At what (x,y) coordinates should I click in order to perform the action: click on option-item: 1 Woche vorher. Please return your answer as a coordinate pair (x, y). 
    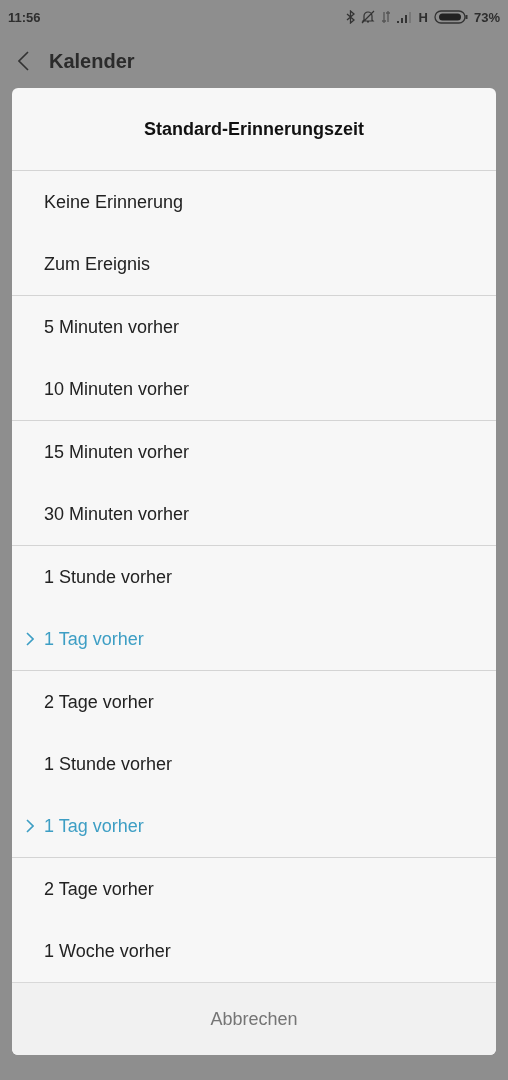
    Looking at the image, I should click on (254, 951).